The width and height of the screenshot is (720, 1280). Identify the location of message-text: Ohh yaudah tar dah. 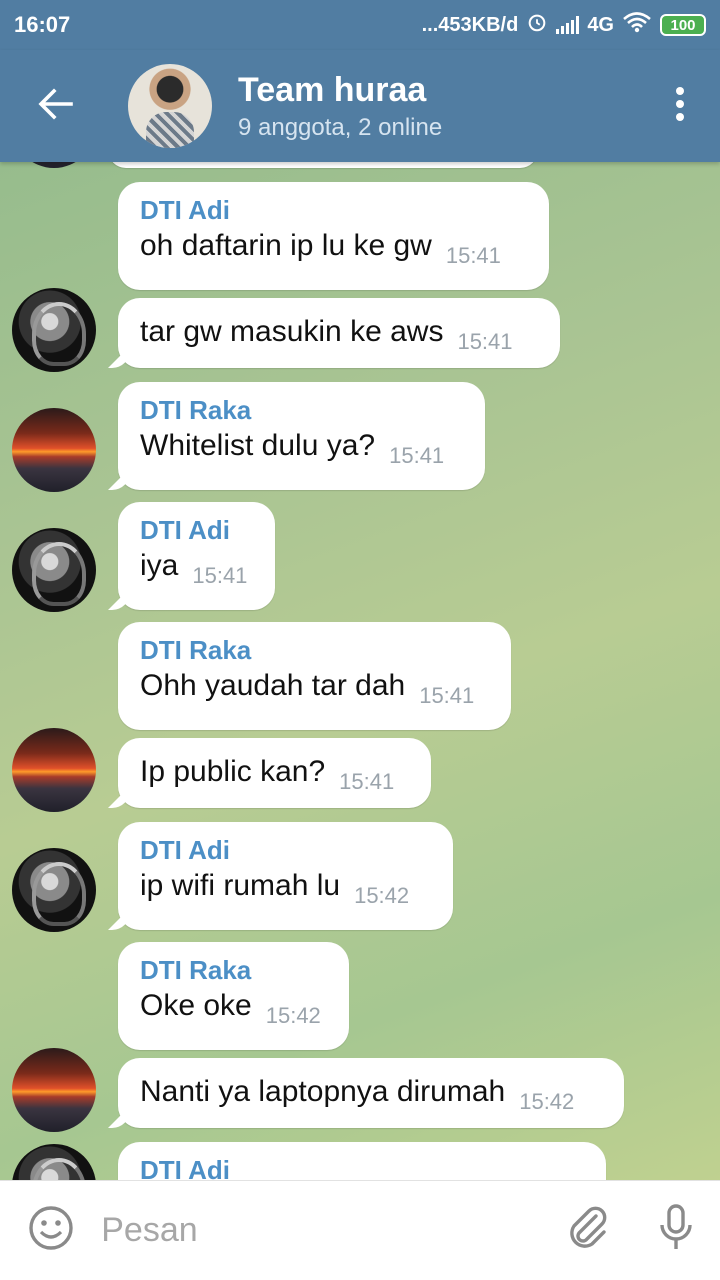
(273, 685).